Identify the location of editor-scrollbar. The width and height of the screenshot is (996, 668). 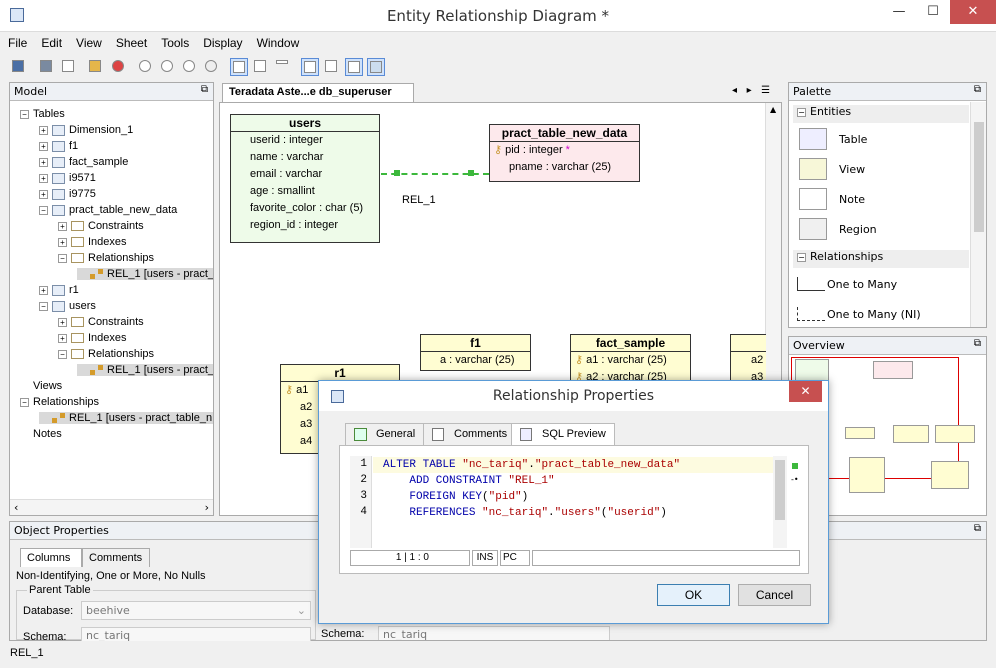
(780, 502).